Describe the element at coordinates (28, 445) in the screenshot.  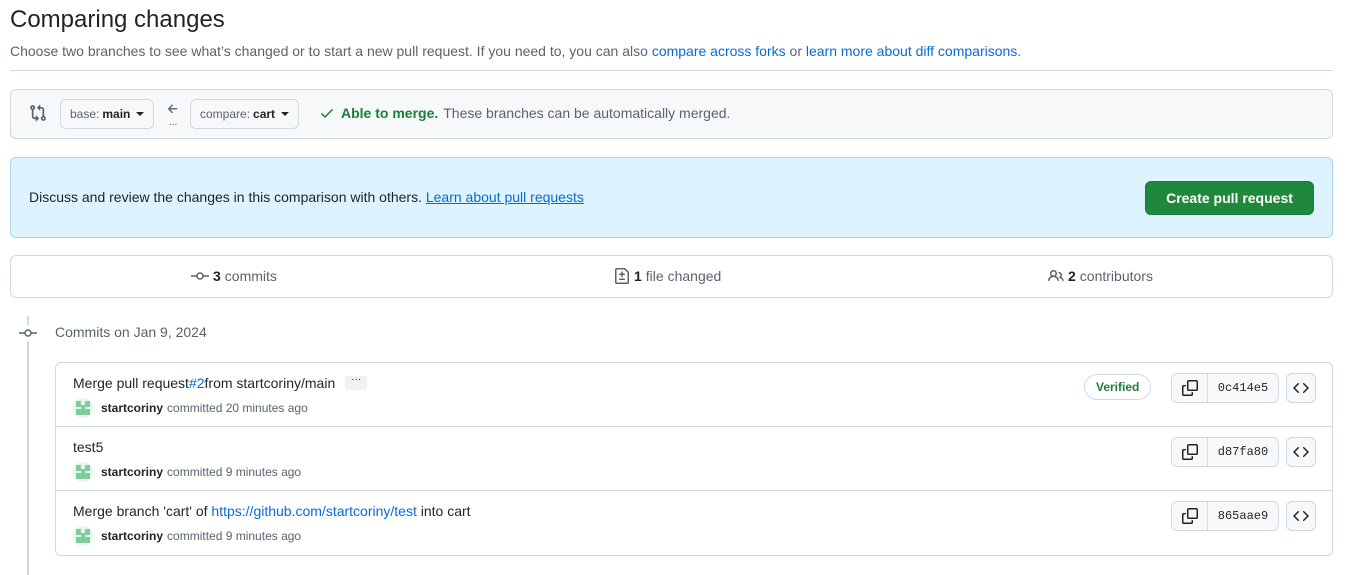
I see `timeline-line` at that location.